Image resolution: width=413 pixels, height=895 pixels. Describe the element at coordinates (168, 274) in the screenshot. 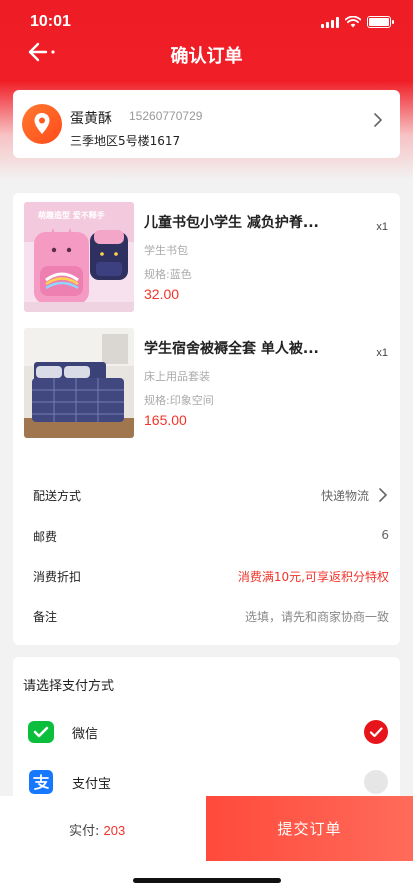

I see `product-spec: 规格:蓝色` at that location.